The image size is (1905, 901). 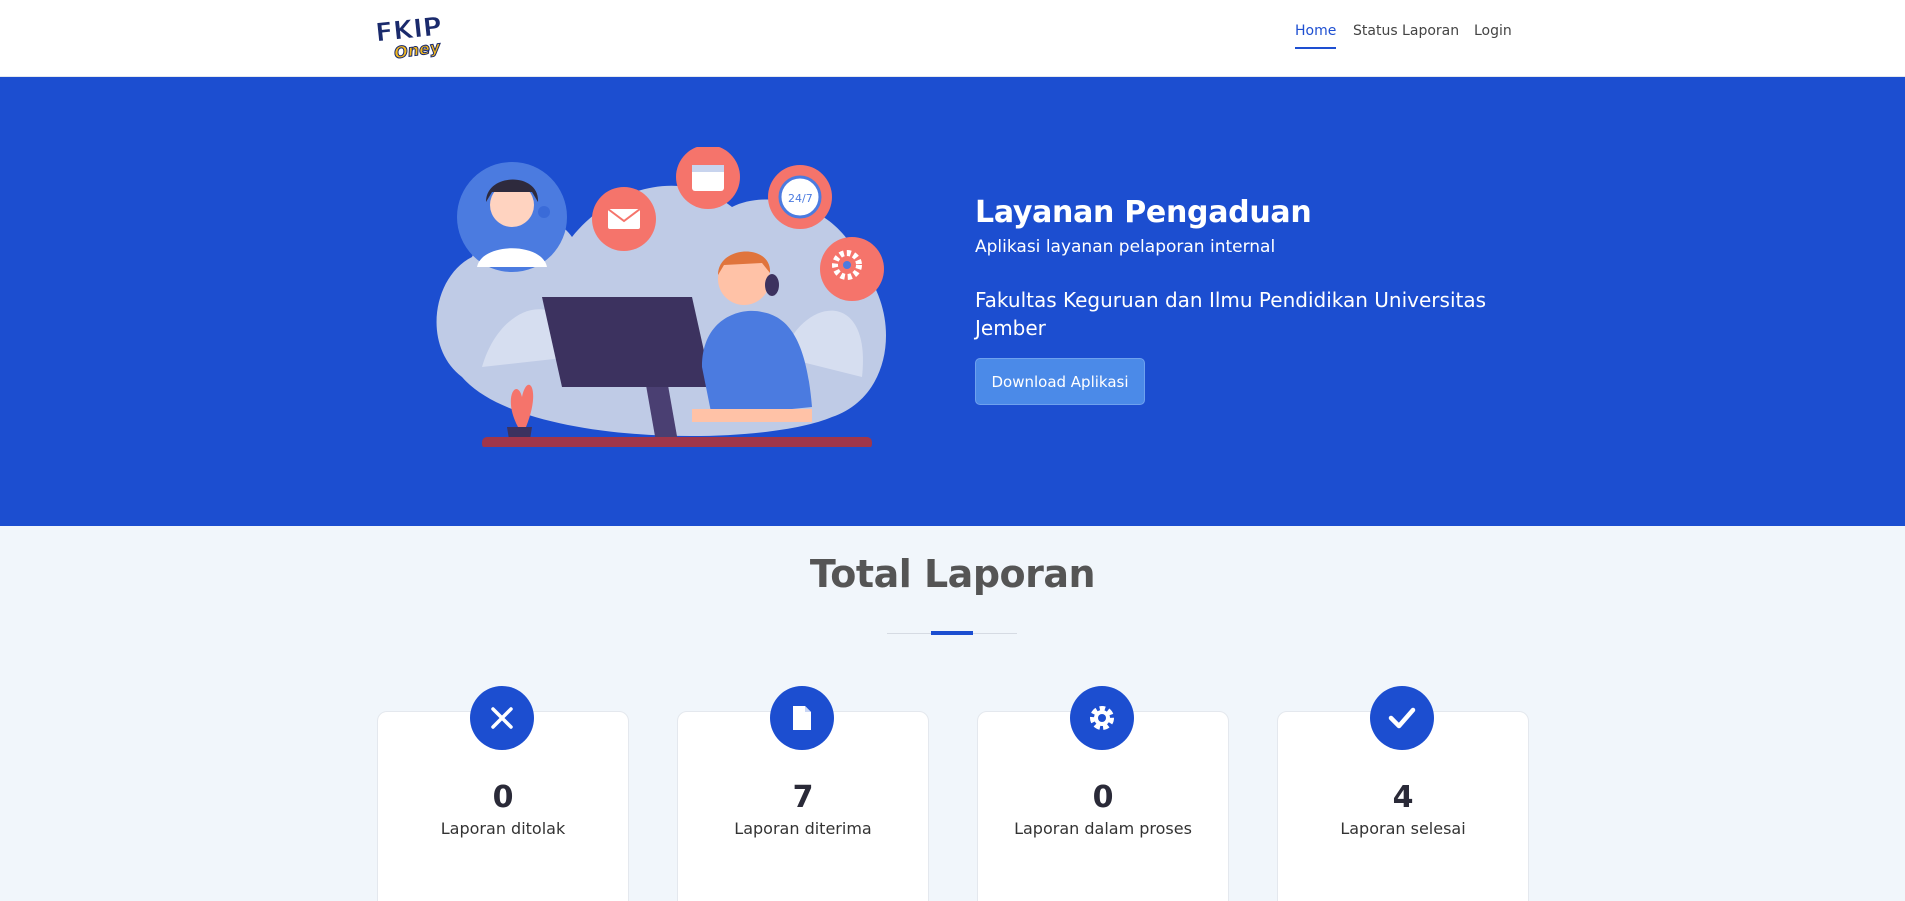 What do you see at coordinates (1102, 718) in the screenshot?
I see `gear-icon` at bounding box center [1102, 718].